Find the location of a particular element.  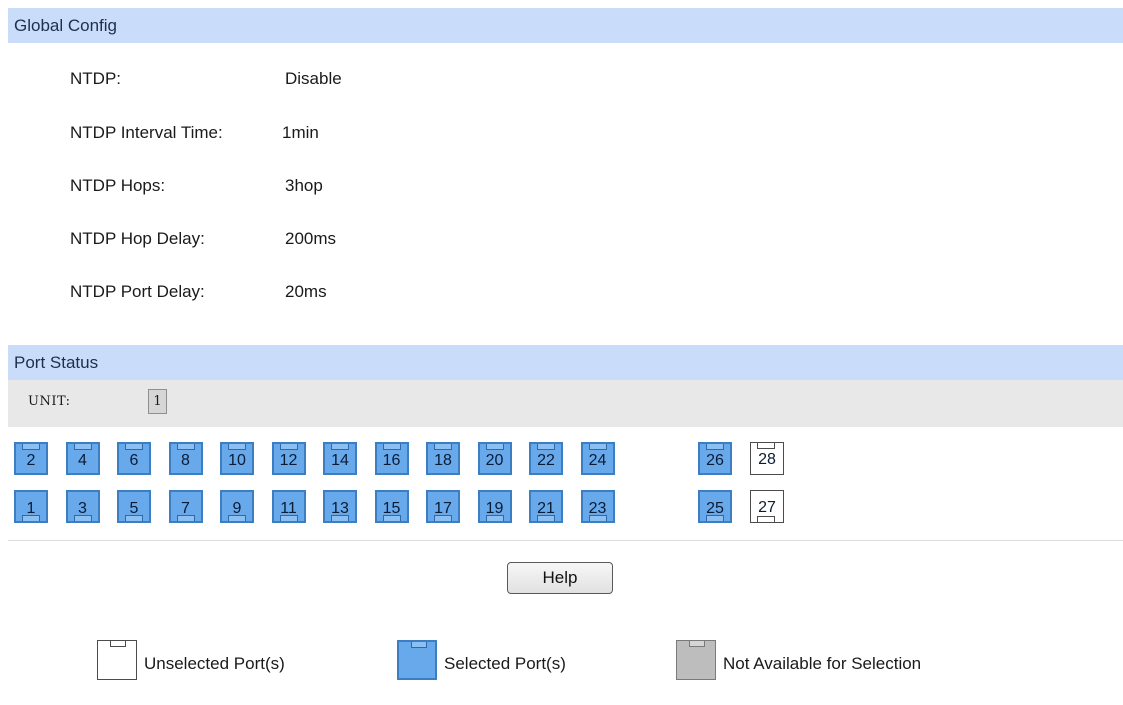

port-number: 1 is located at coordinates (31, 508).